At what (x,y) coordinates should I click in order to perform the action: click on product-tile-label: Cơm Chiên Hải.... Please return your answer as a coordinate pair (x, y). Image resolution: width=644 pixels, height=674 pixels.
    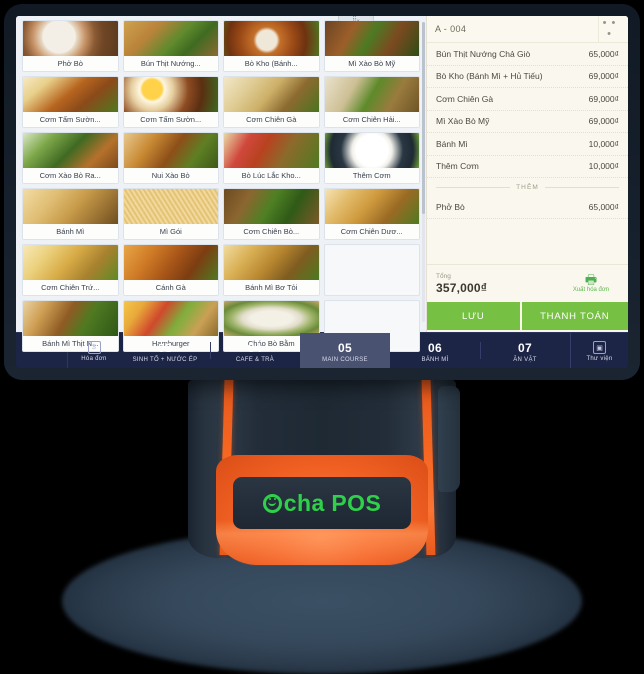
    Looking at the image, I should click on (371, 119).